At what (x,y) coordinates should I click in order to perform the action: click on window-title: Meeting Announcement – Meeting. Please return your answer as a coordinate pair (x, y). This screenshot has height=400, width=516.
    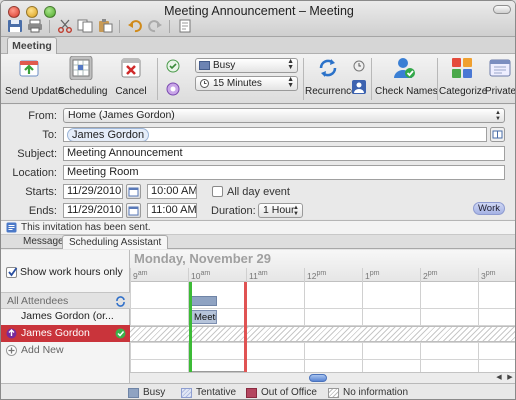
    Looking at the image, I should click on (259, 11).